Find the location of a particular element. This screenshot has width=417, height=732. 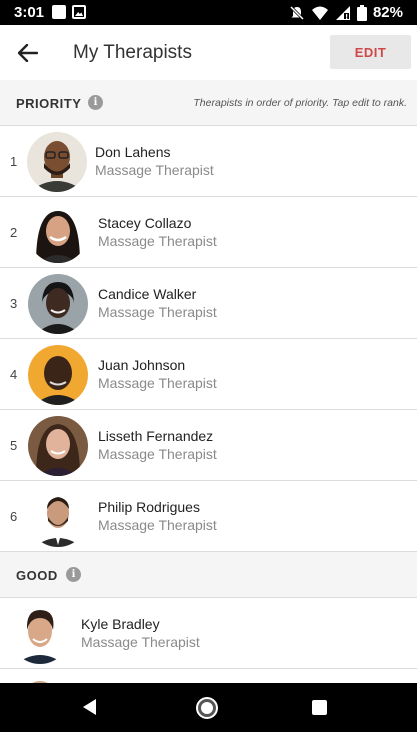

therapist-row: 3 Candice Walker Massage Therapist is located at coordinates (208, 303).